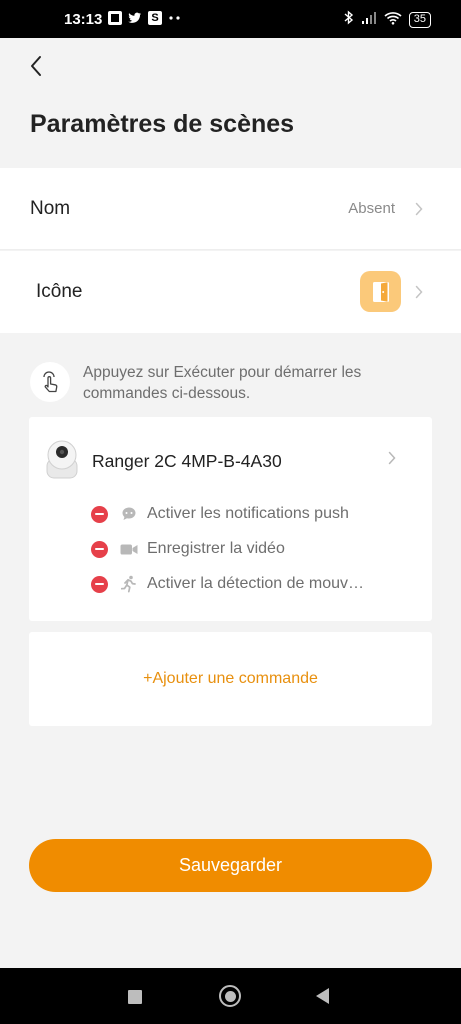 The height and width of the screenshot is (1024, 461). I want to click on system-nav-bar, so click(230, 996).